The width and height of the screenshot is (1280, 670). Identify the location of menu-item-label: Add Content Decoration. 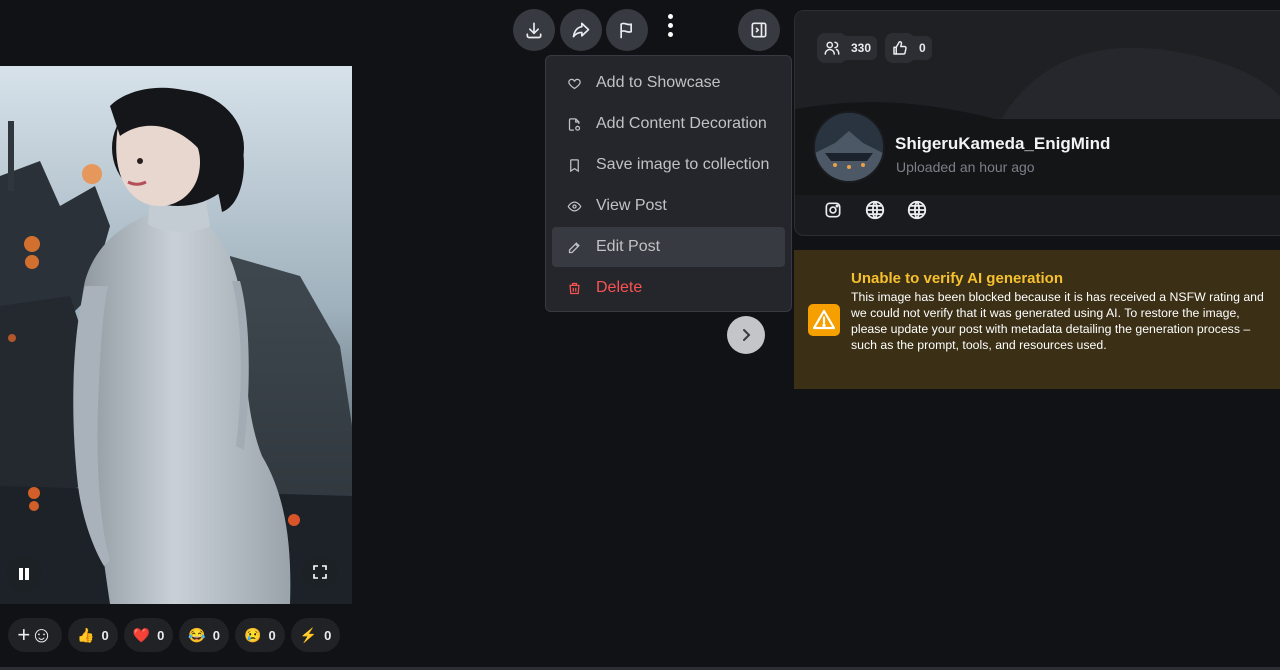
(681, 123).